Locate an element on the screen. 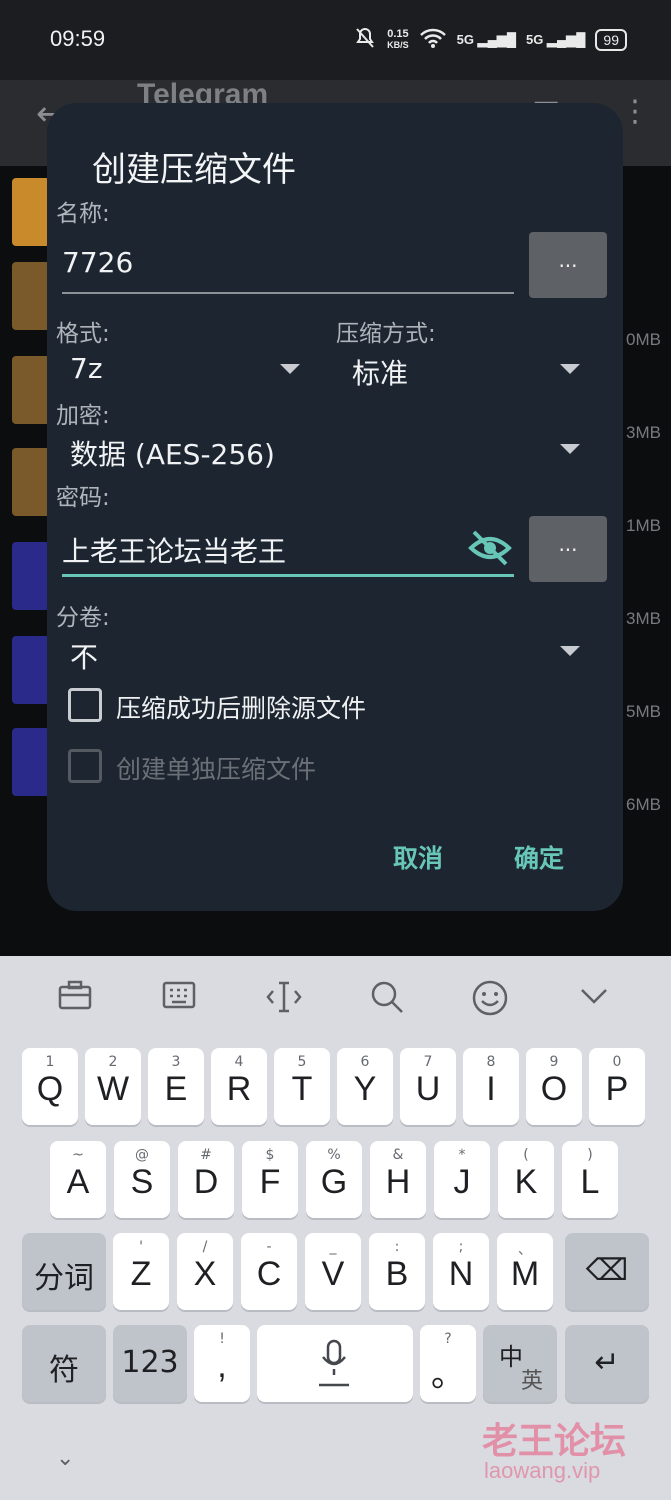  key-s: @ S is located at coordinates (142, 1179).